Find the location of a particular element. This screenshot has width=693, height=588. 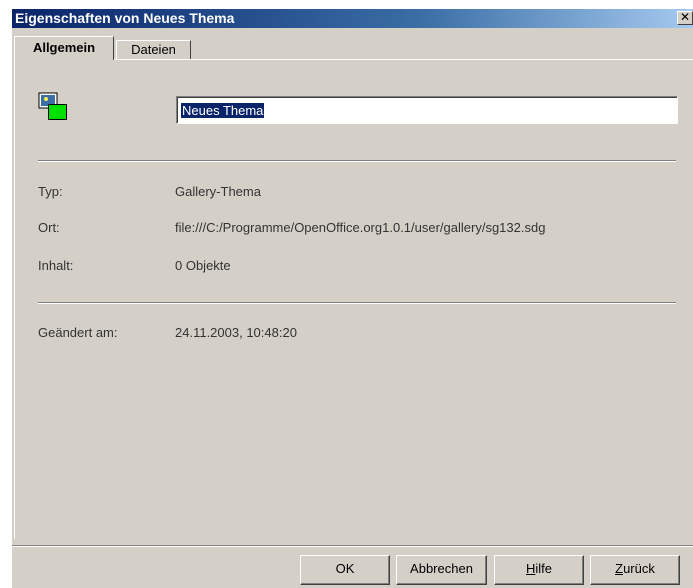

close-button: ✕ is located at coordinates (685, 18).